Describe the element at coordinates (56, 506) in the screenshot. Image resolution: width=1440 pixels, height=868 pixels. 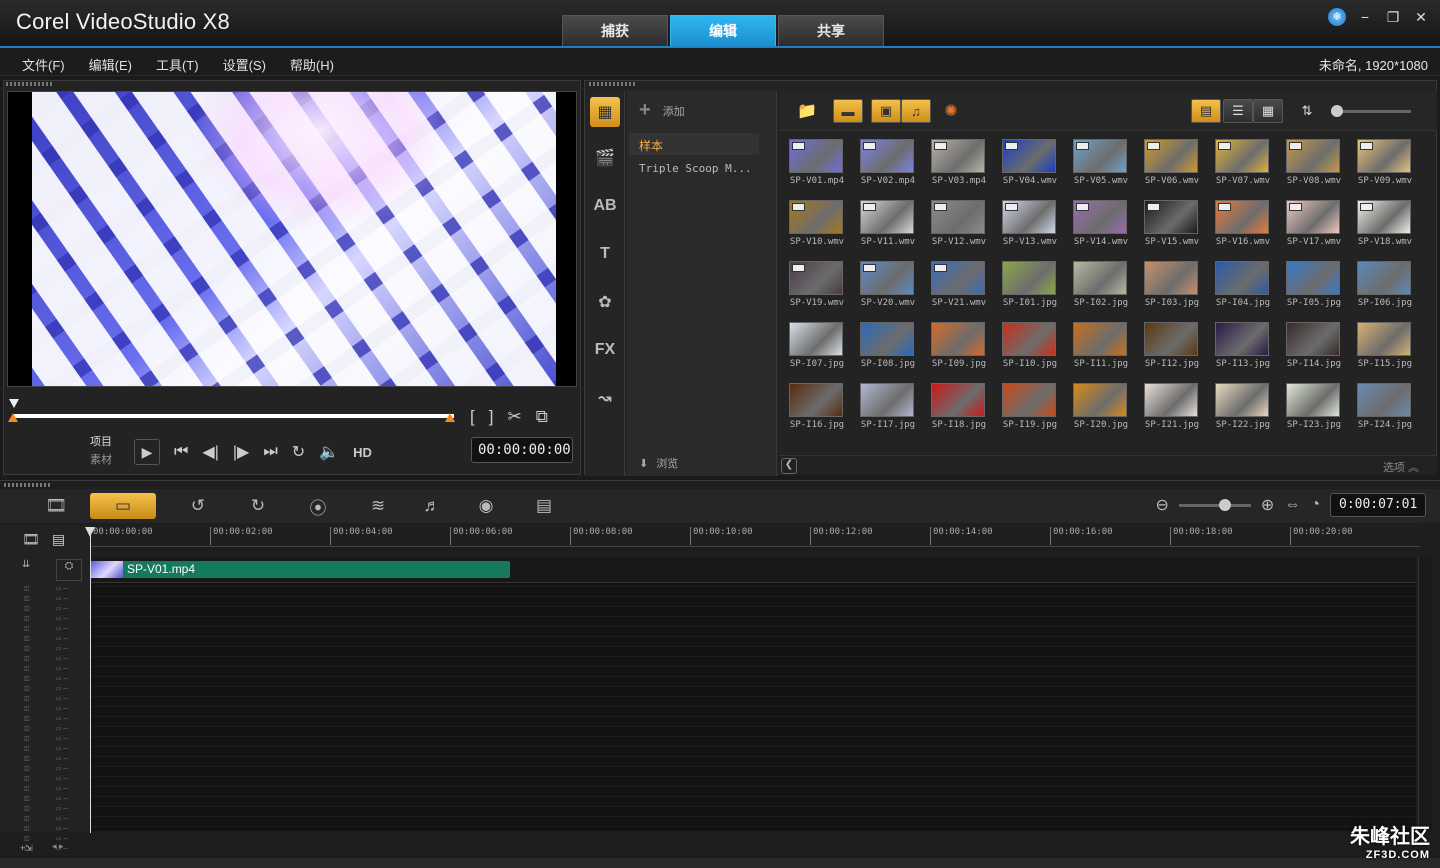
I see `storyboard-view-icon: 🎞` at that location.